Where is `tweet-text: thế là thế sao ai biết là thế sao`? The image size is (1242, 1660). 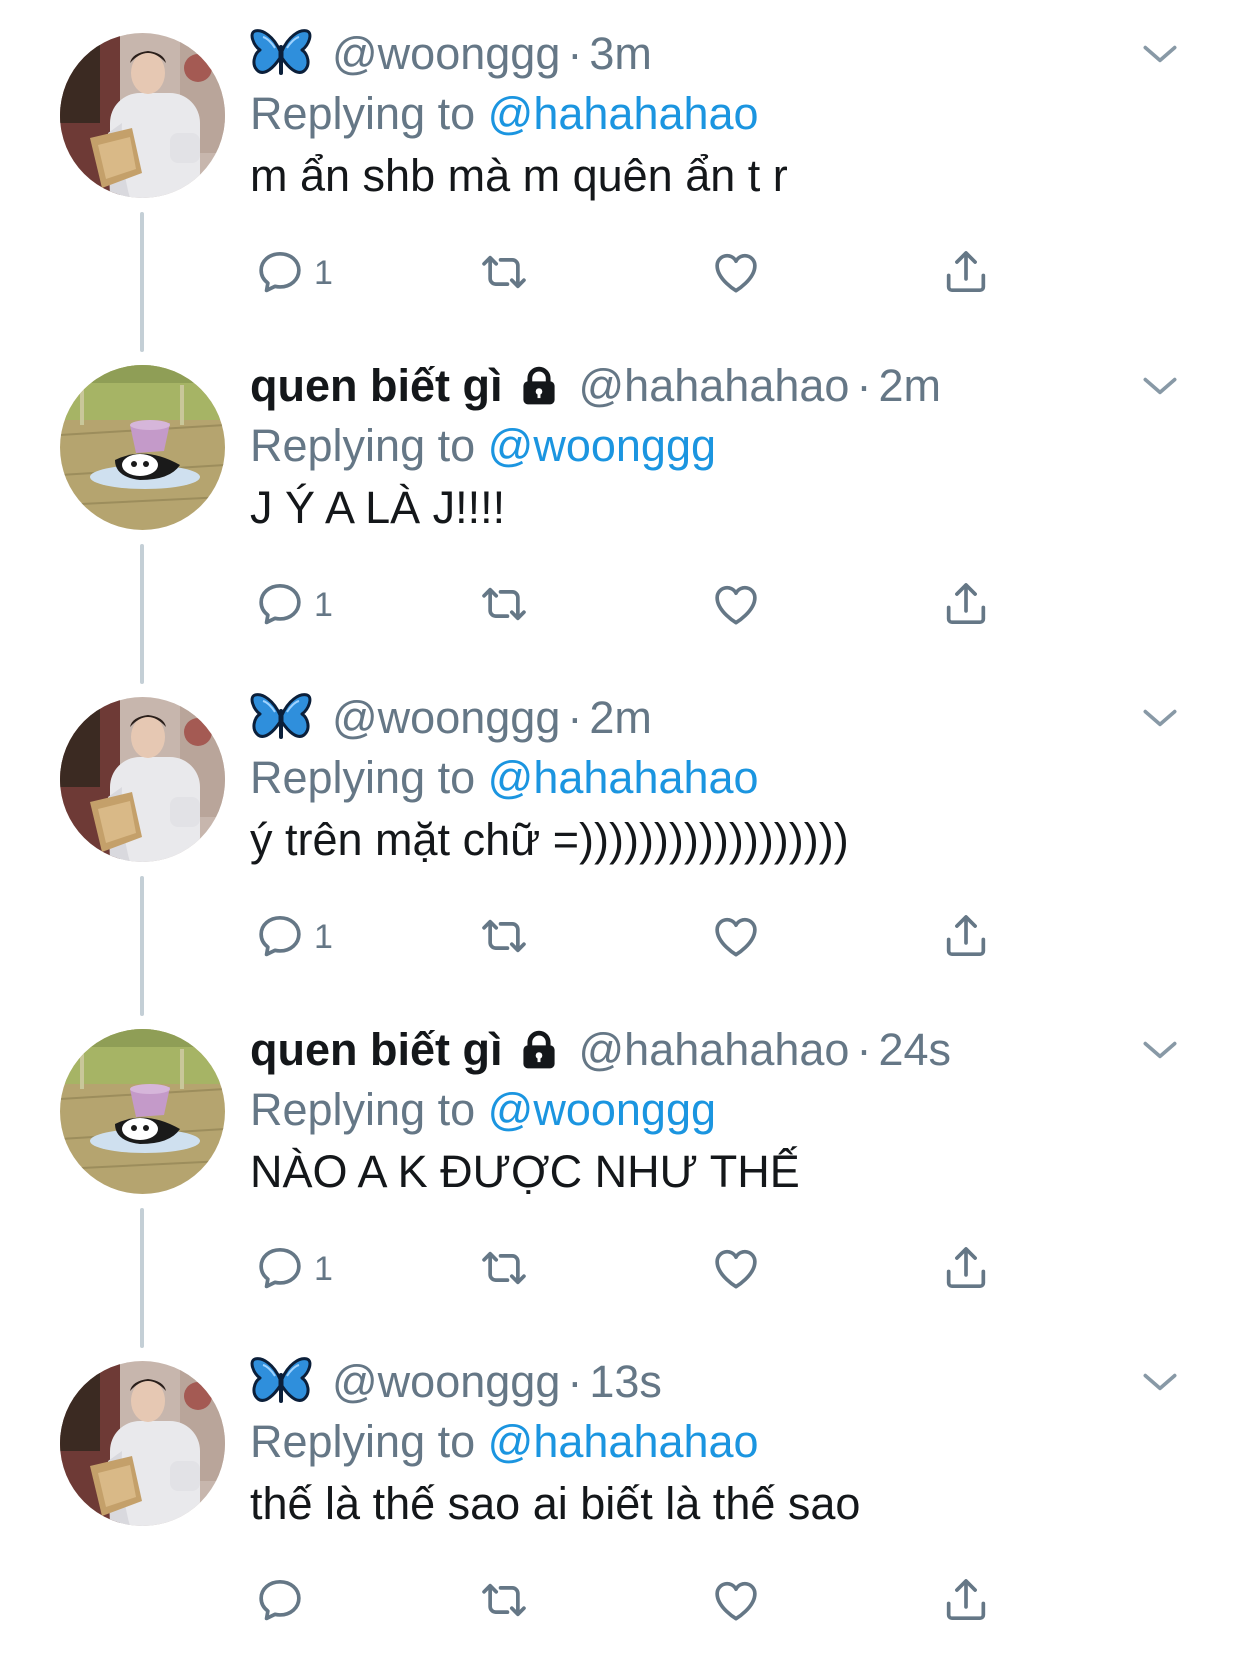 tweet-text: thế là thế sao ai biết là thế sao is located at coordinates (555, 1503).